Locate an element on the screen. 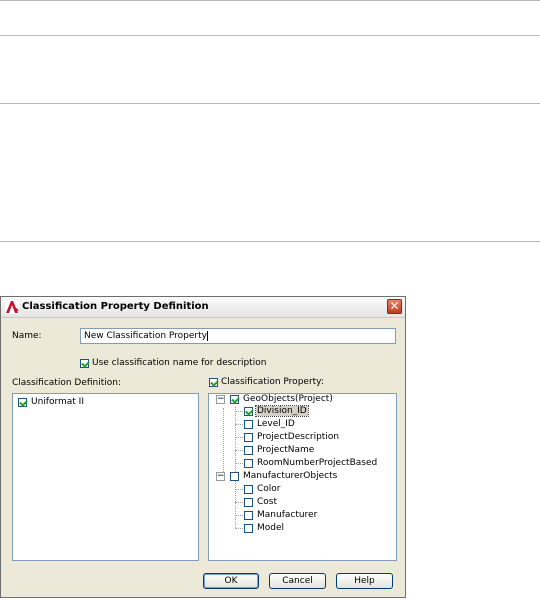  cancel-button: Cancel is located at coordinates (297, 581).